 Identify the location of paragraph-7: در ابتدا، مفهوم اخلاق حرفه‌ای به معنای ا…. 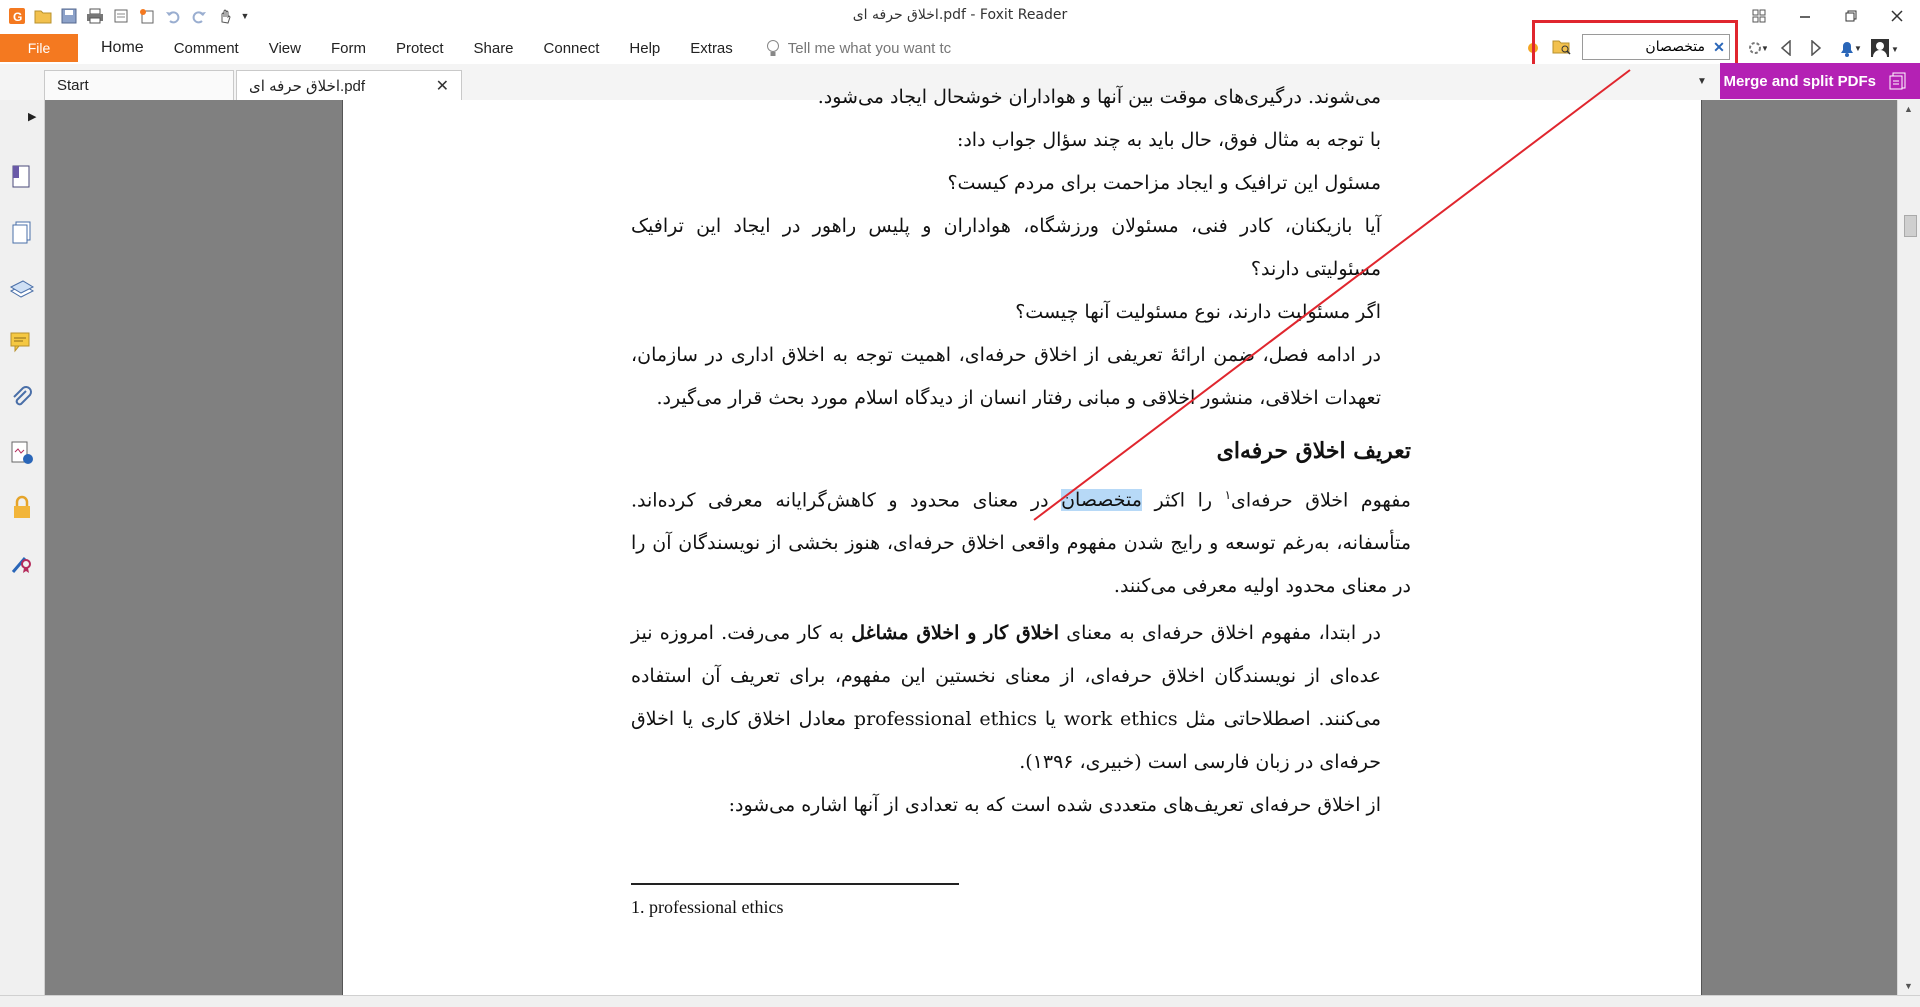
(1021, 698).